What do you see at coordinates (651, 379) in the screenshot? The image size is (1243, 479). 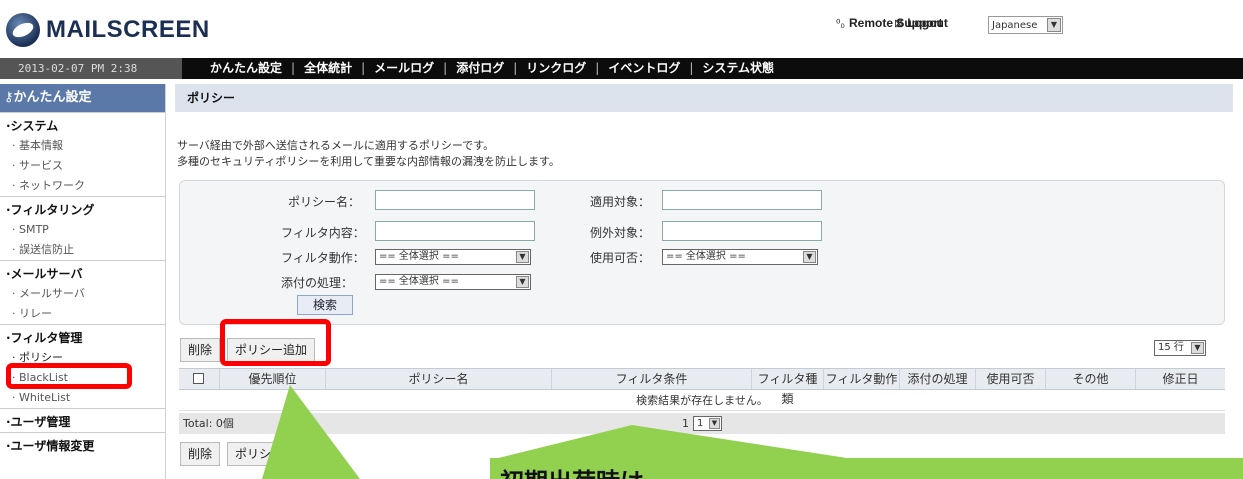 I see `column-filter-condition: フィルタ条件` at bounding box center [651, 379].